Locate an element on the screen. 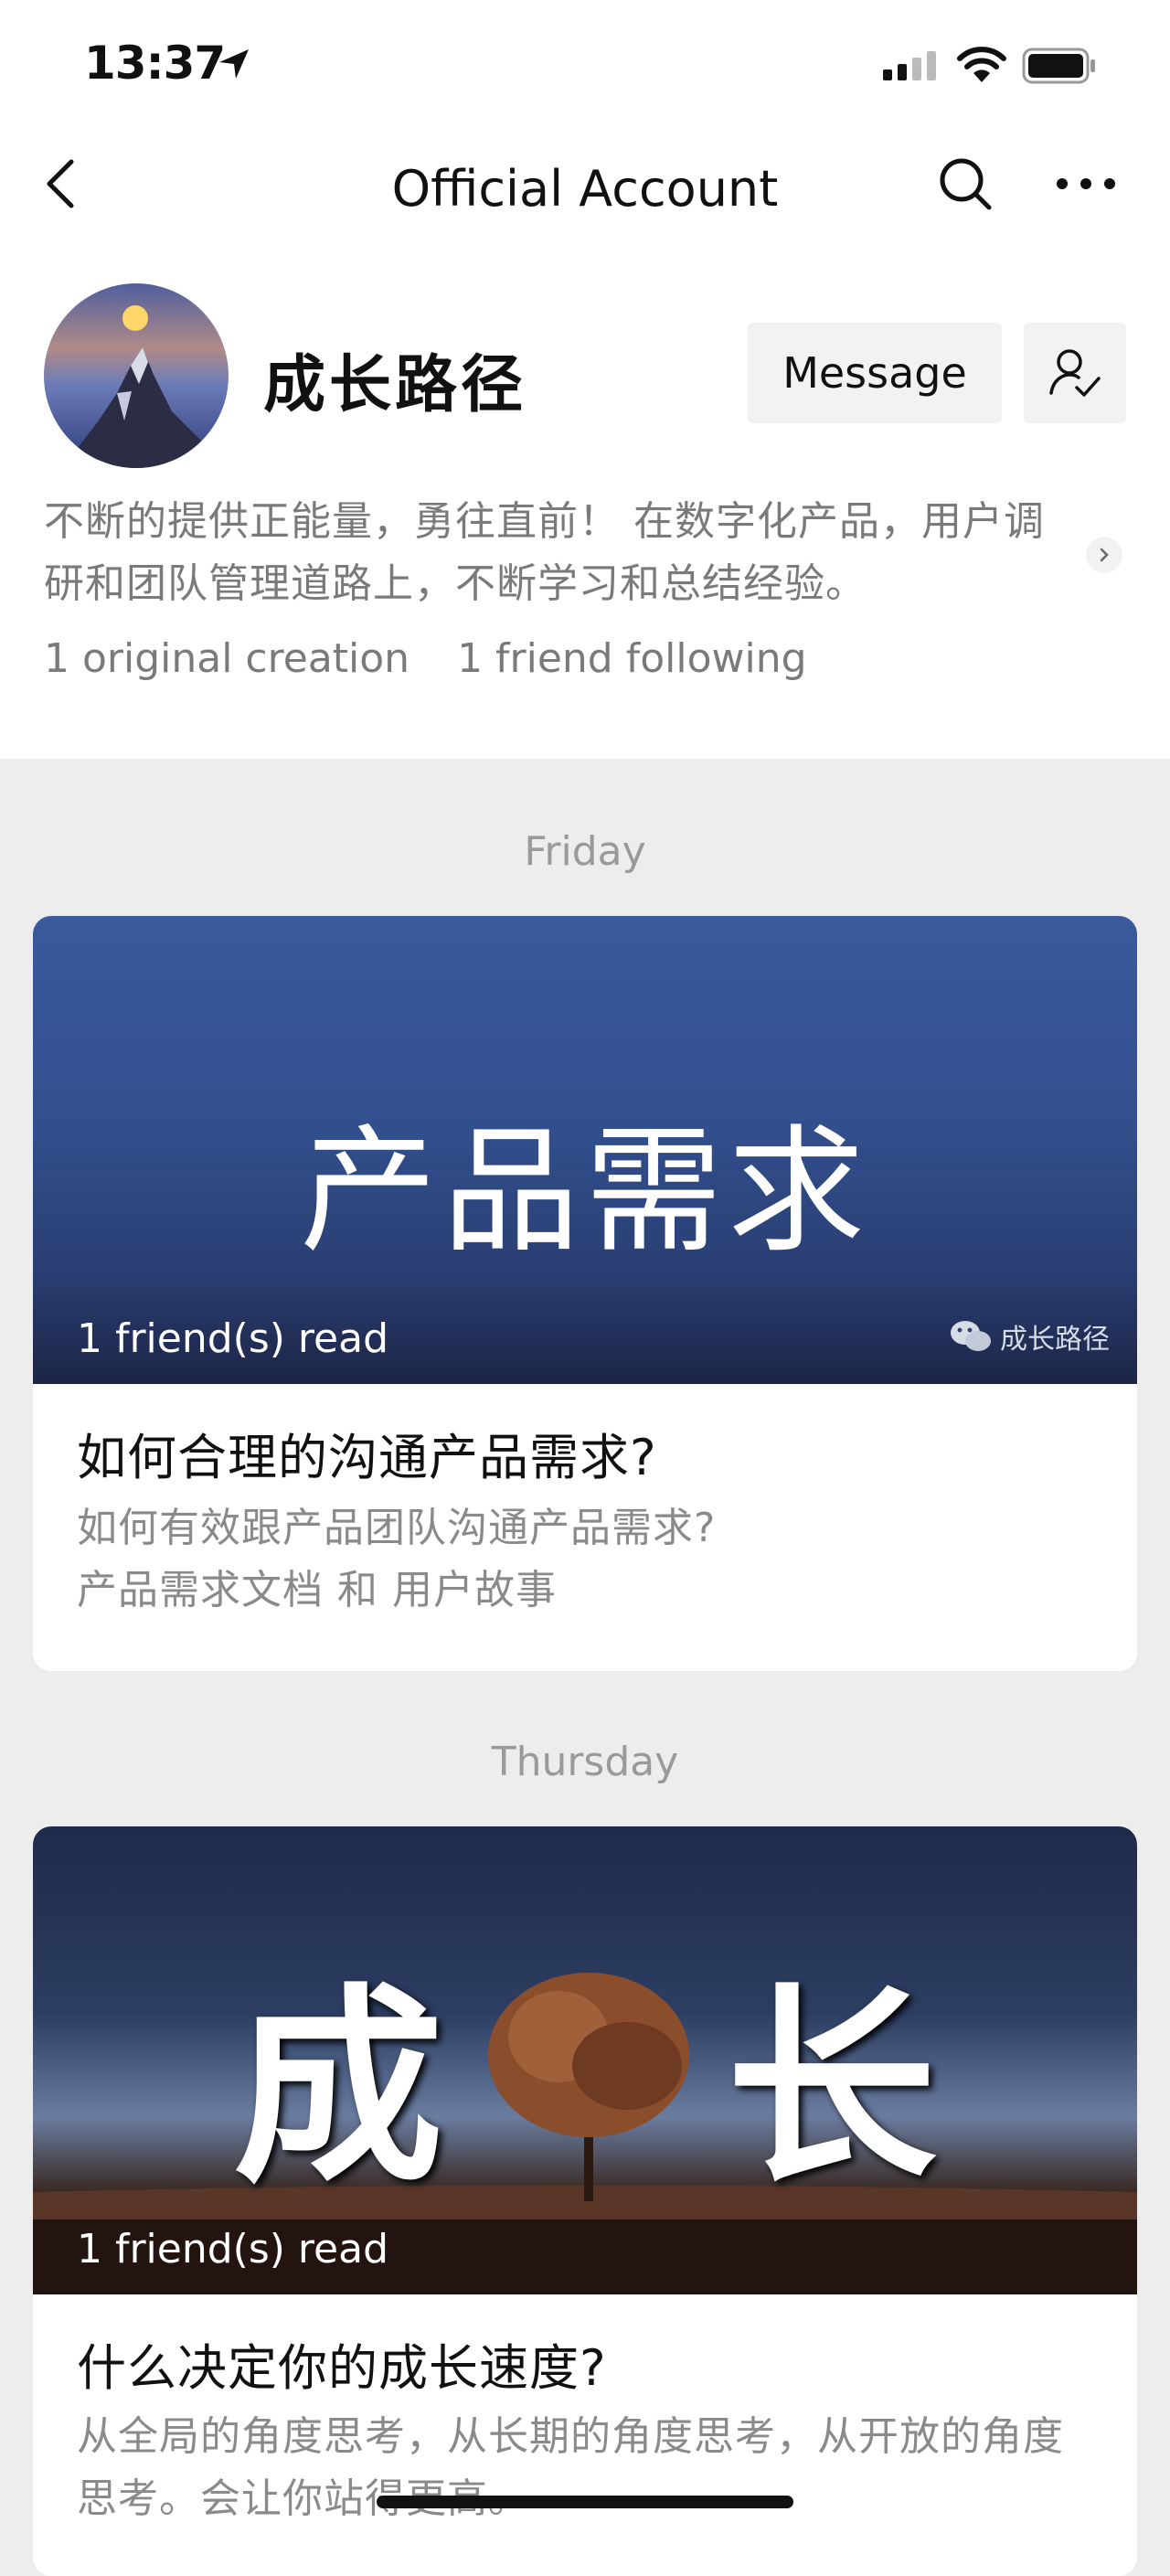  friend-following: 1 friend following is located at coordinates (631, 658).